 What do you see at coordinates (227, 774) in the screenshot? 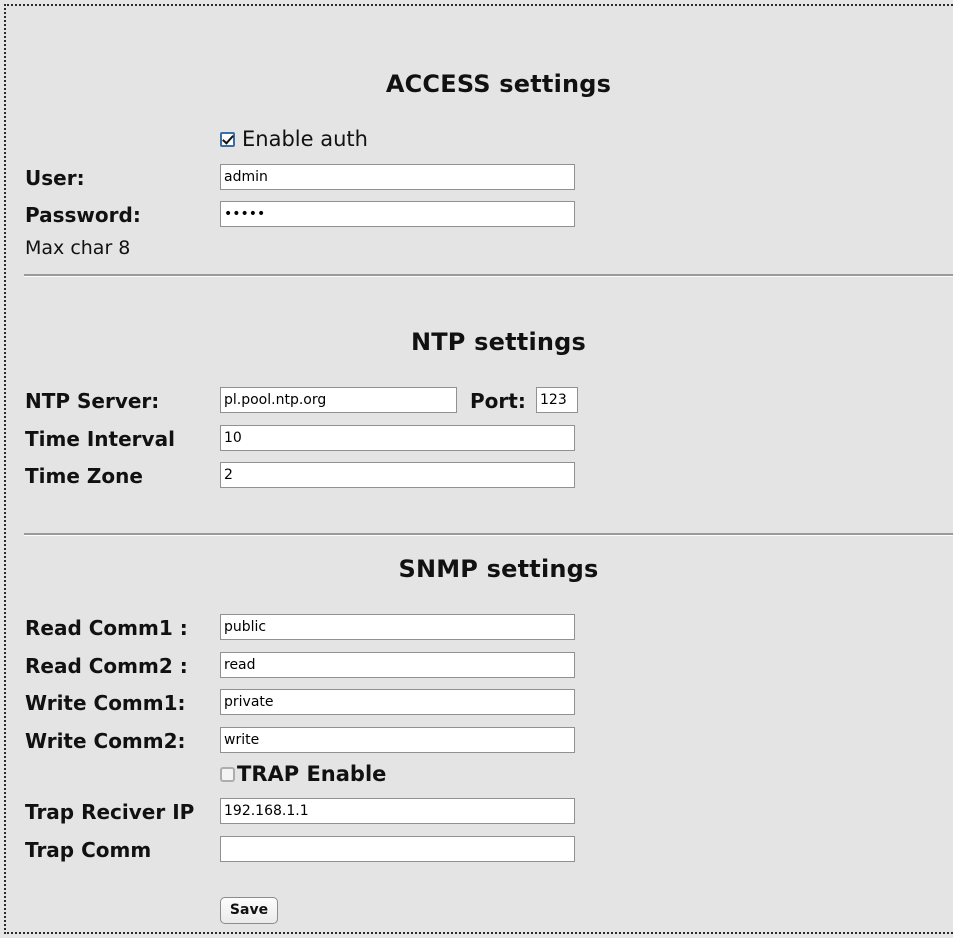
I see `trap-enable-checkbox` at bounding box center [227, 774].